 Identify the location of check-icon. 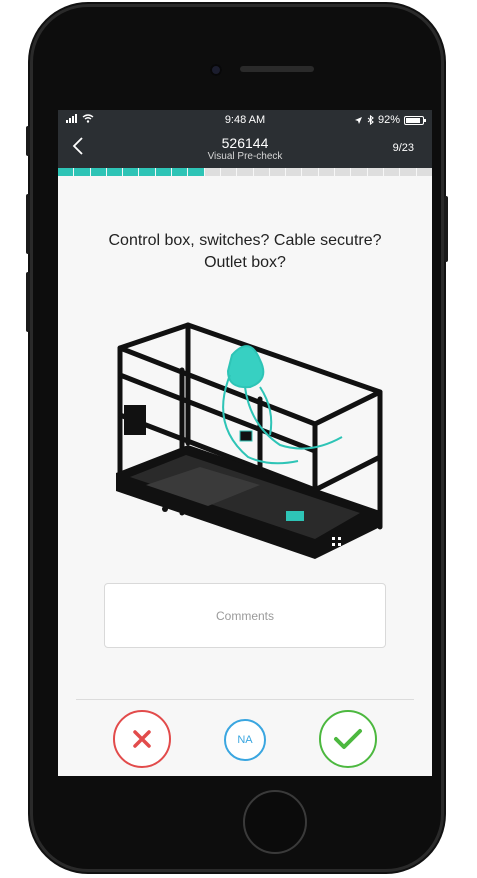
(348, 739).